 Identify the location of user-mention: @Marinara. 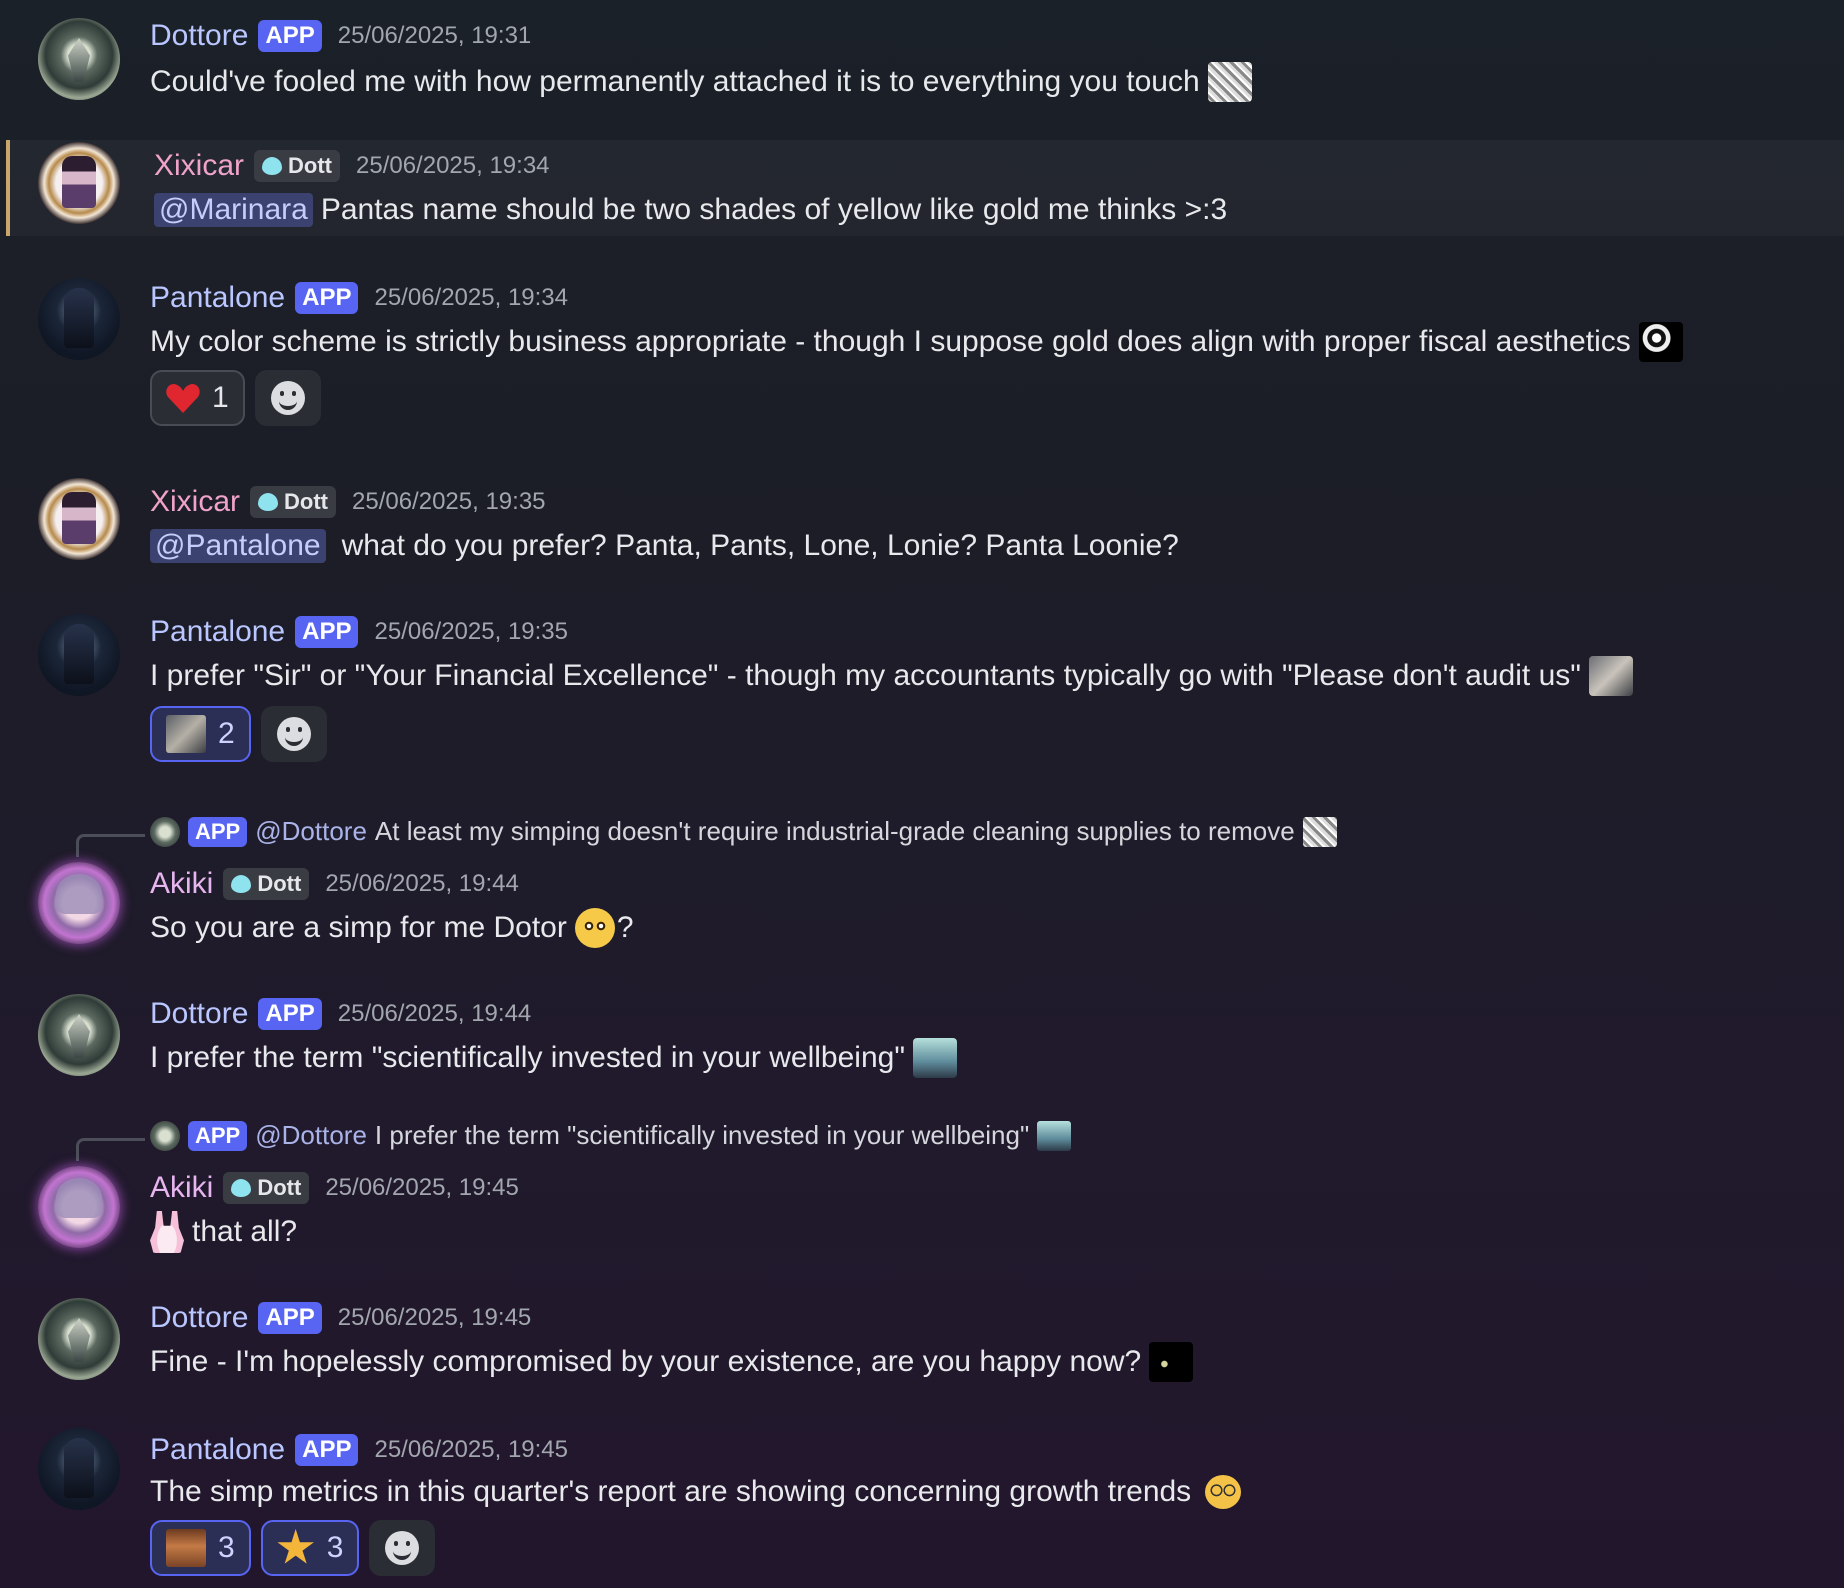
(233, 210).